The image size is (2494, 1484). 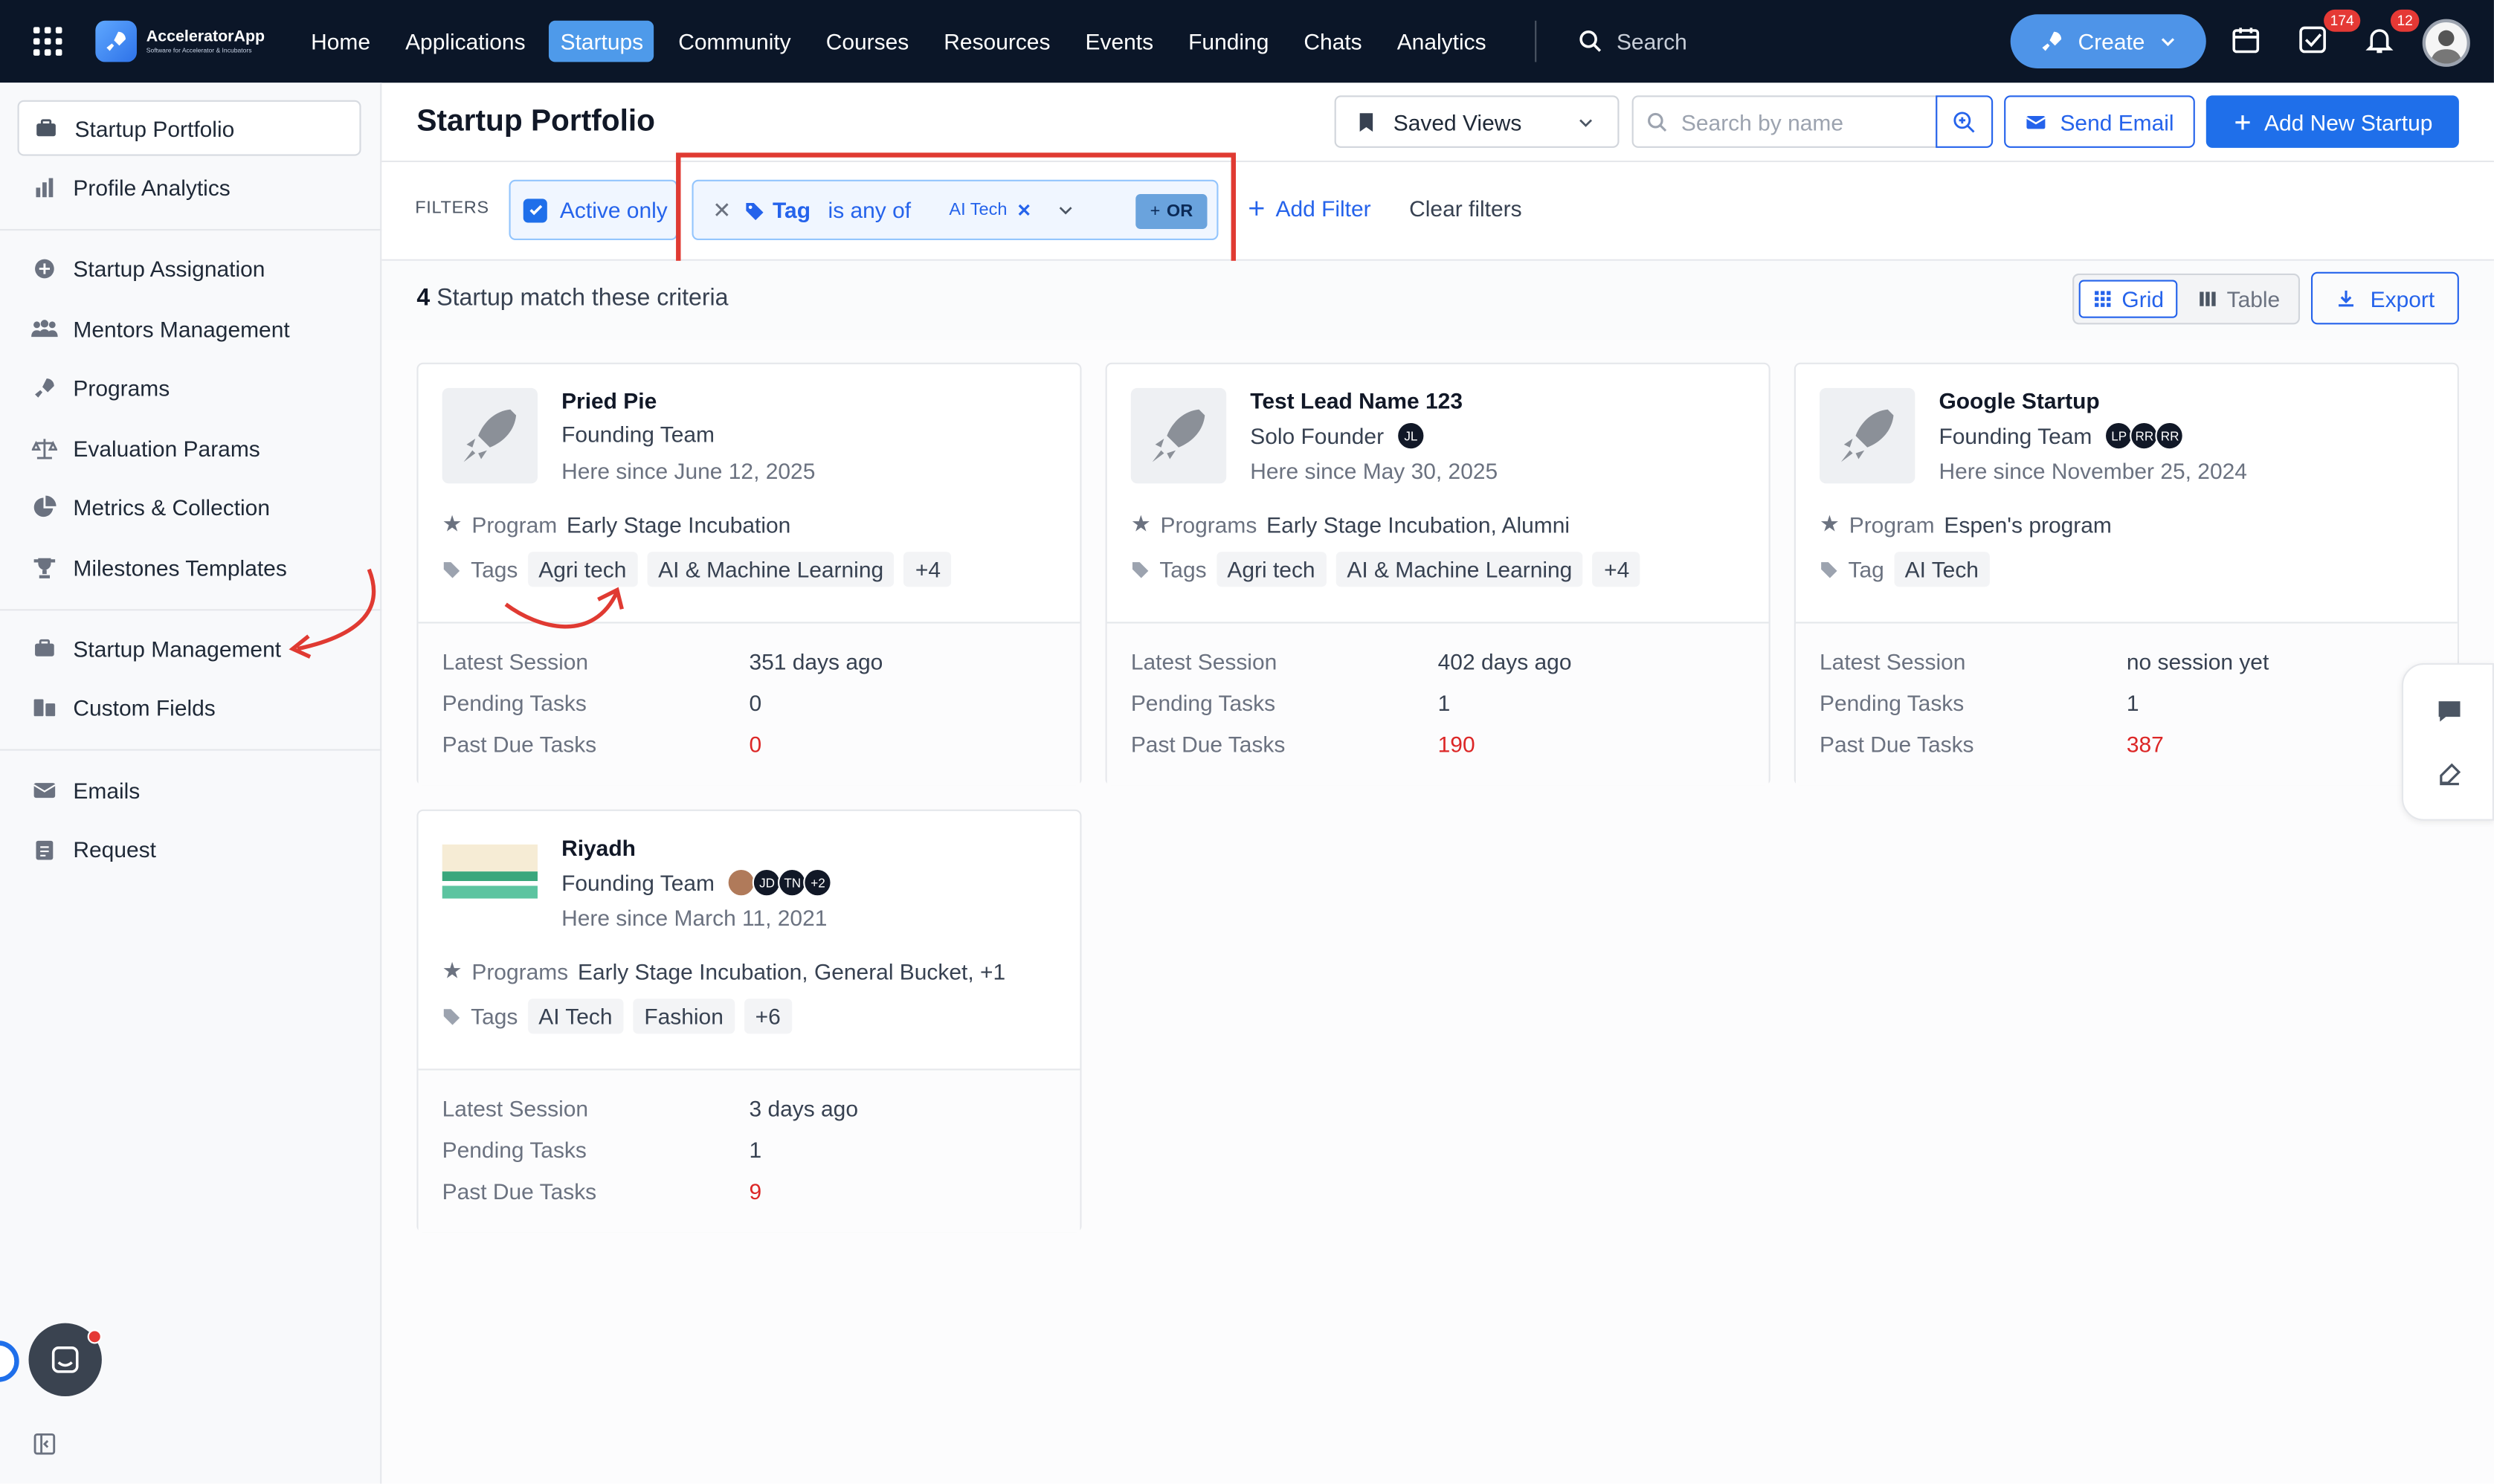 What do you see at coordinates (2242, 122) in the screenshot?
I see `plus-icon` at bounding box center [2242, 122].